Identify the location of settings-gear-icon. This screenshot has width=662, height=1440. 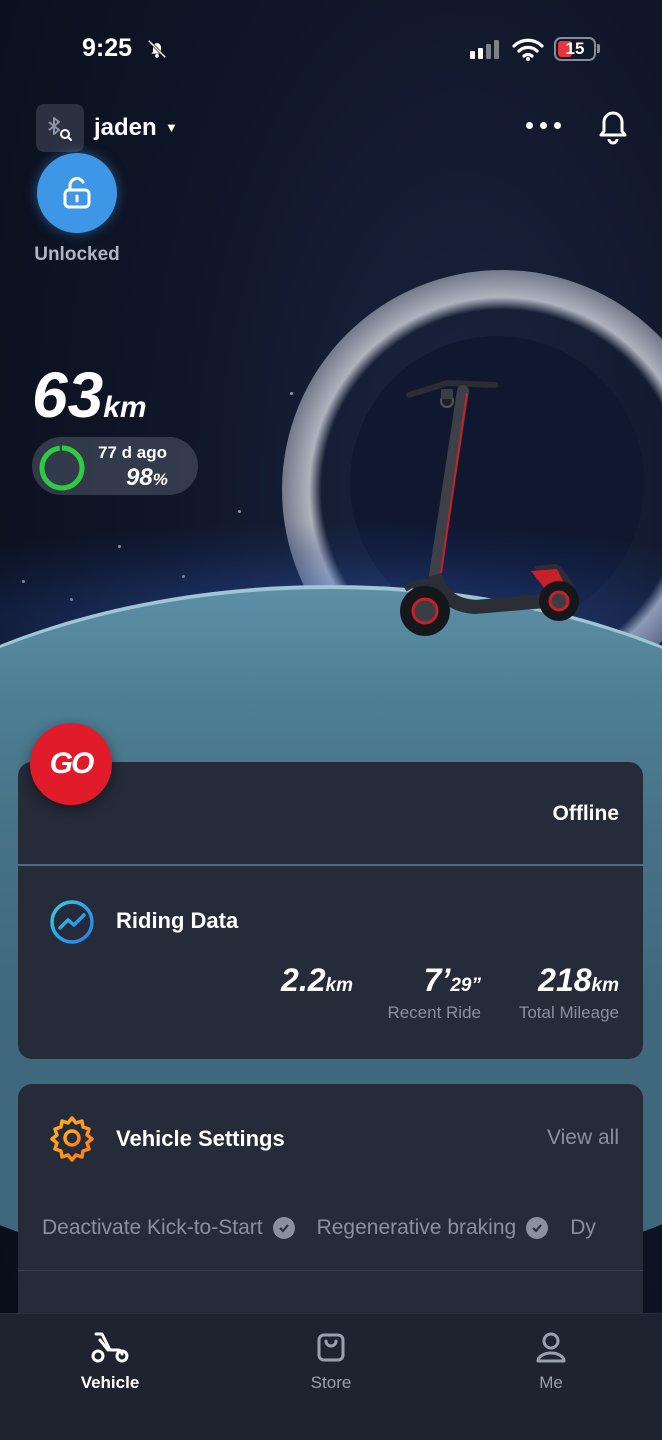
(72, 1139).